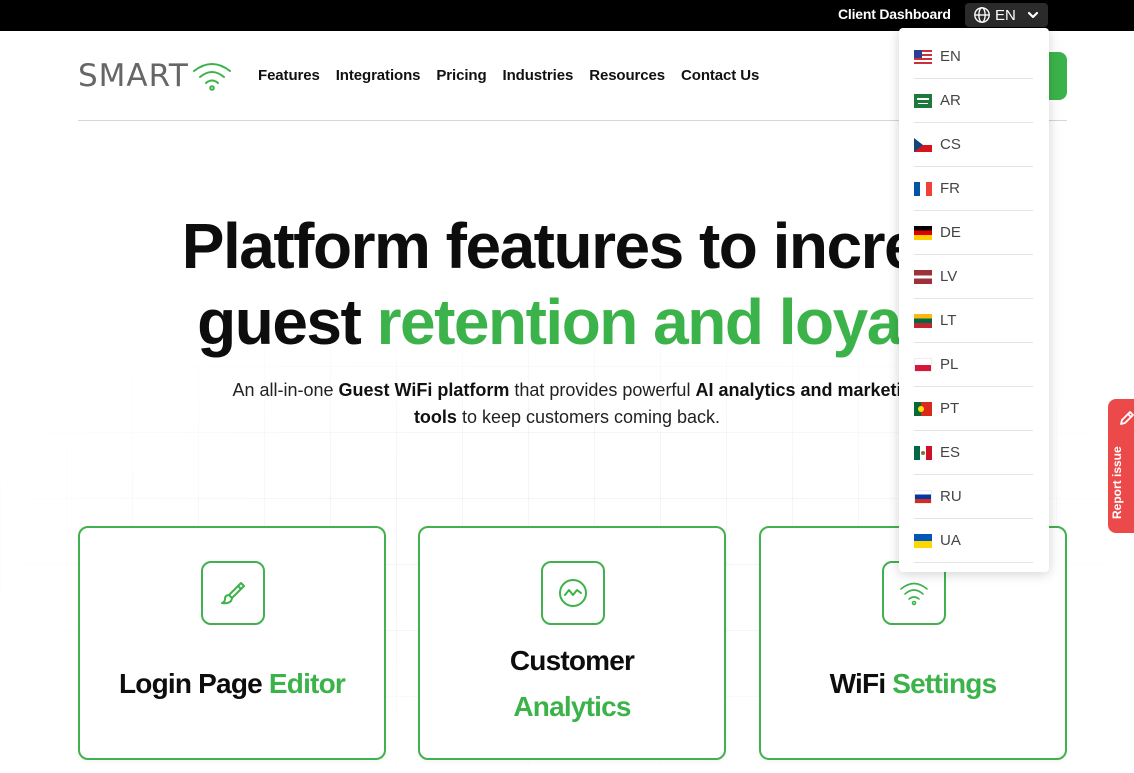  I want to click on portugal-flag-icon, so click(923, 408).